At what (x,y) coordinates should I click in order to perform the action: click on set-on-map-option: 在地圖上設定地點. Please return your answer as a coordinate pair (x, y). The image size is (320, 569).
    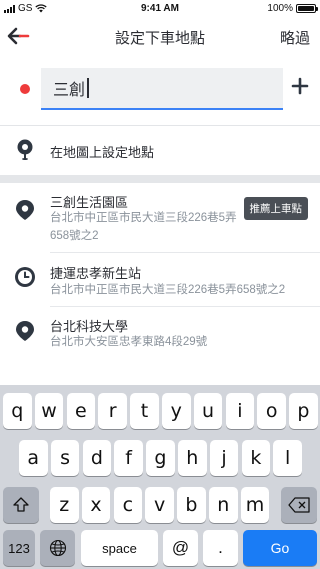
    Looking at the image, I should click on (160, 150).